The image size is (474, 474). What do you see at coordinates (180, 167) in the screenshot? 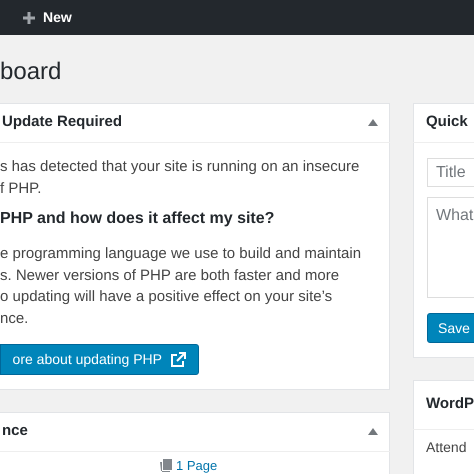
I see `text-line: s has detected that your site is running on an insecure` at bounding box center [180, 167].